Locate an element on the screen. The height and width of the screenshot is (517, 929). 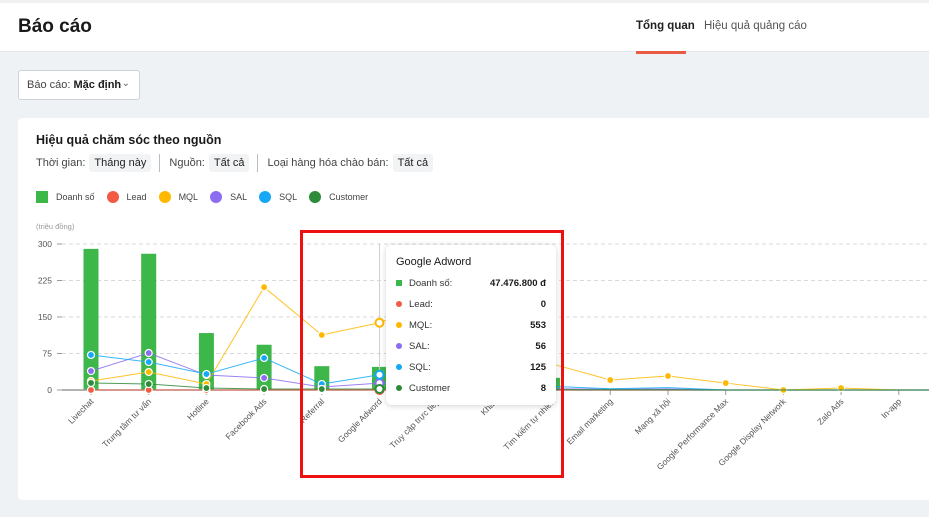
y-tick-label: 300 is located at coordinates (45, 244).